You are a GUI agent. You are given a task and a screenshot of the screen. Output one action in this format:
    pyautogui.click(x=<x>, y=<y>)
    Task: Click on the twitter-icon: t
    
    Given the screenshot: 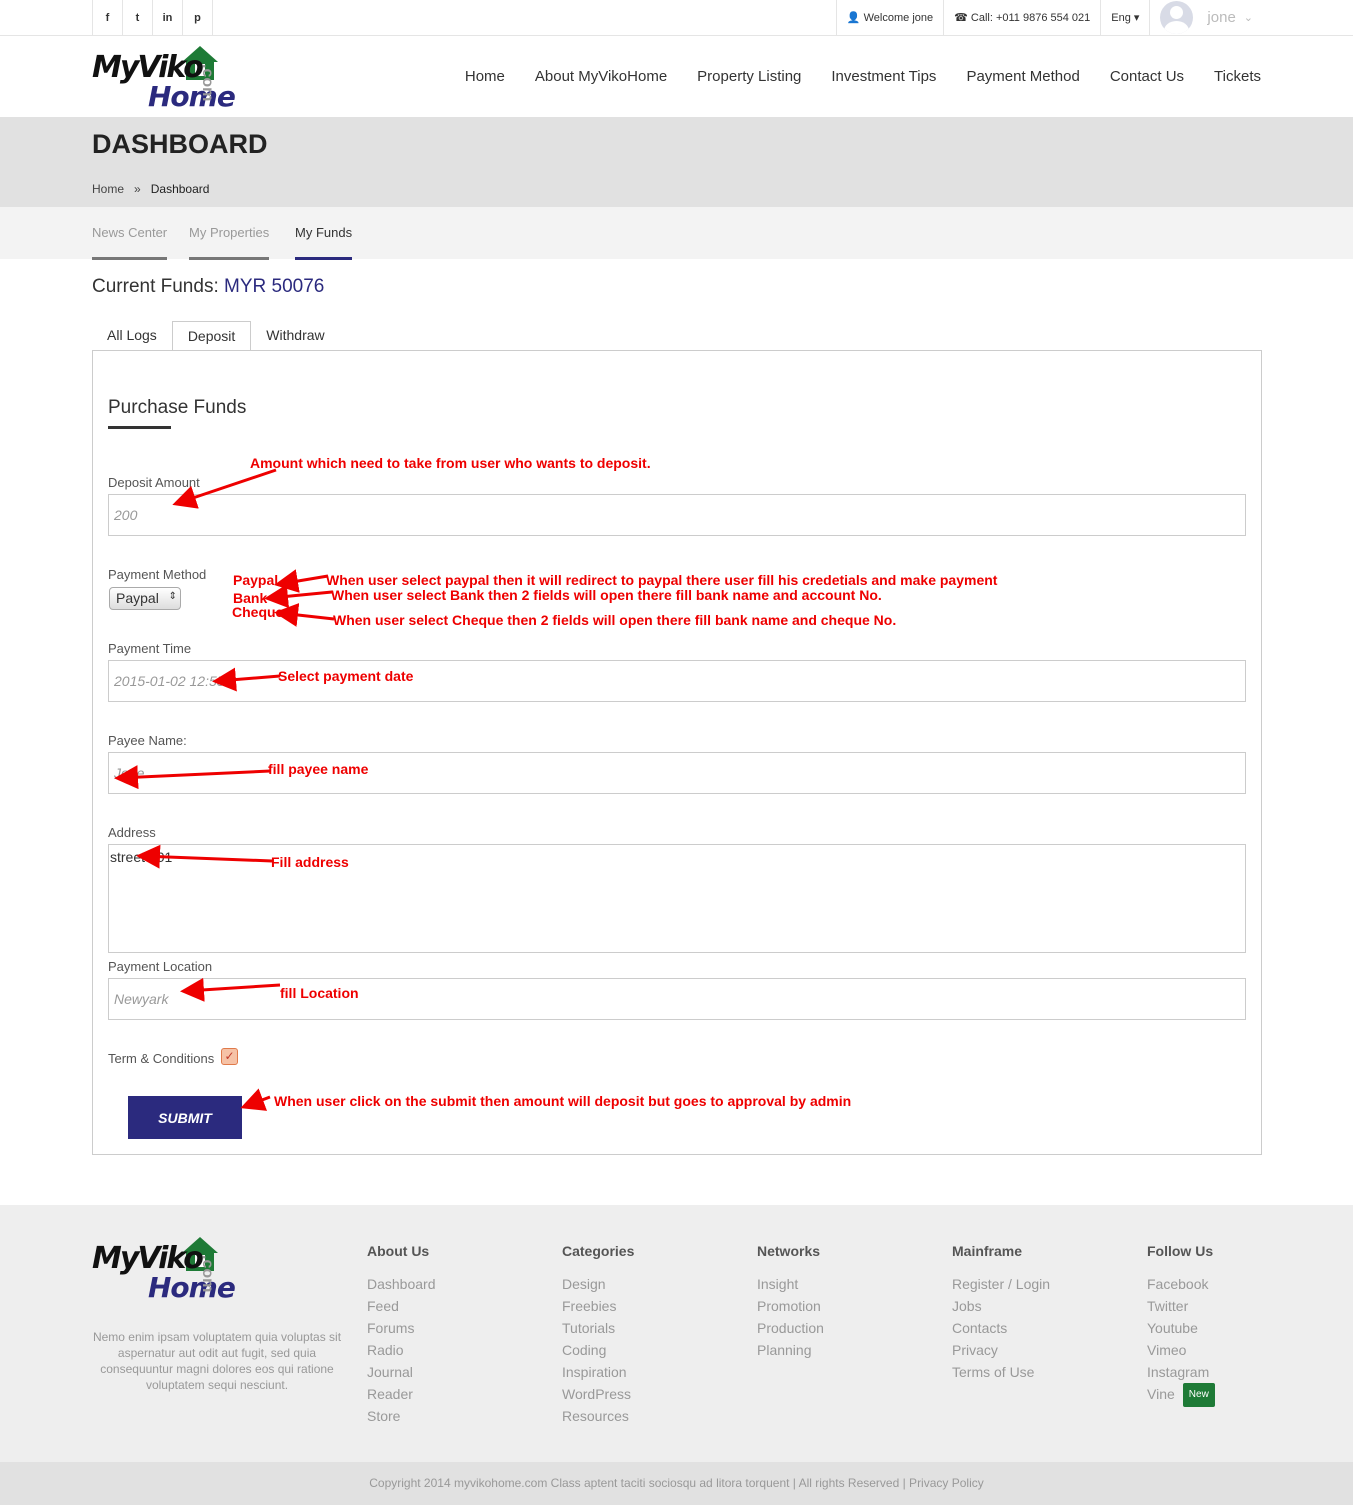 What is the action you would take?
    pyautogui.click(x=138, y=17)
    